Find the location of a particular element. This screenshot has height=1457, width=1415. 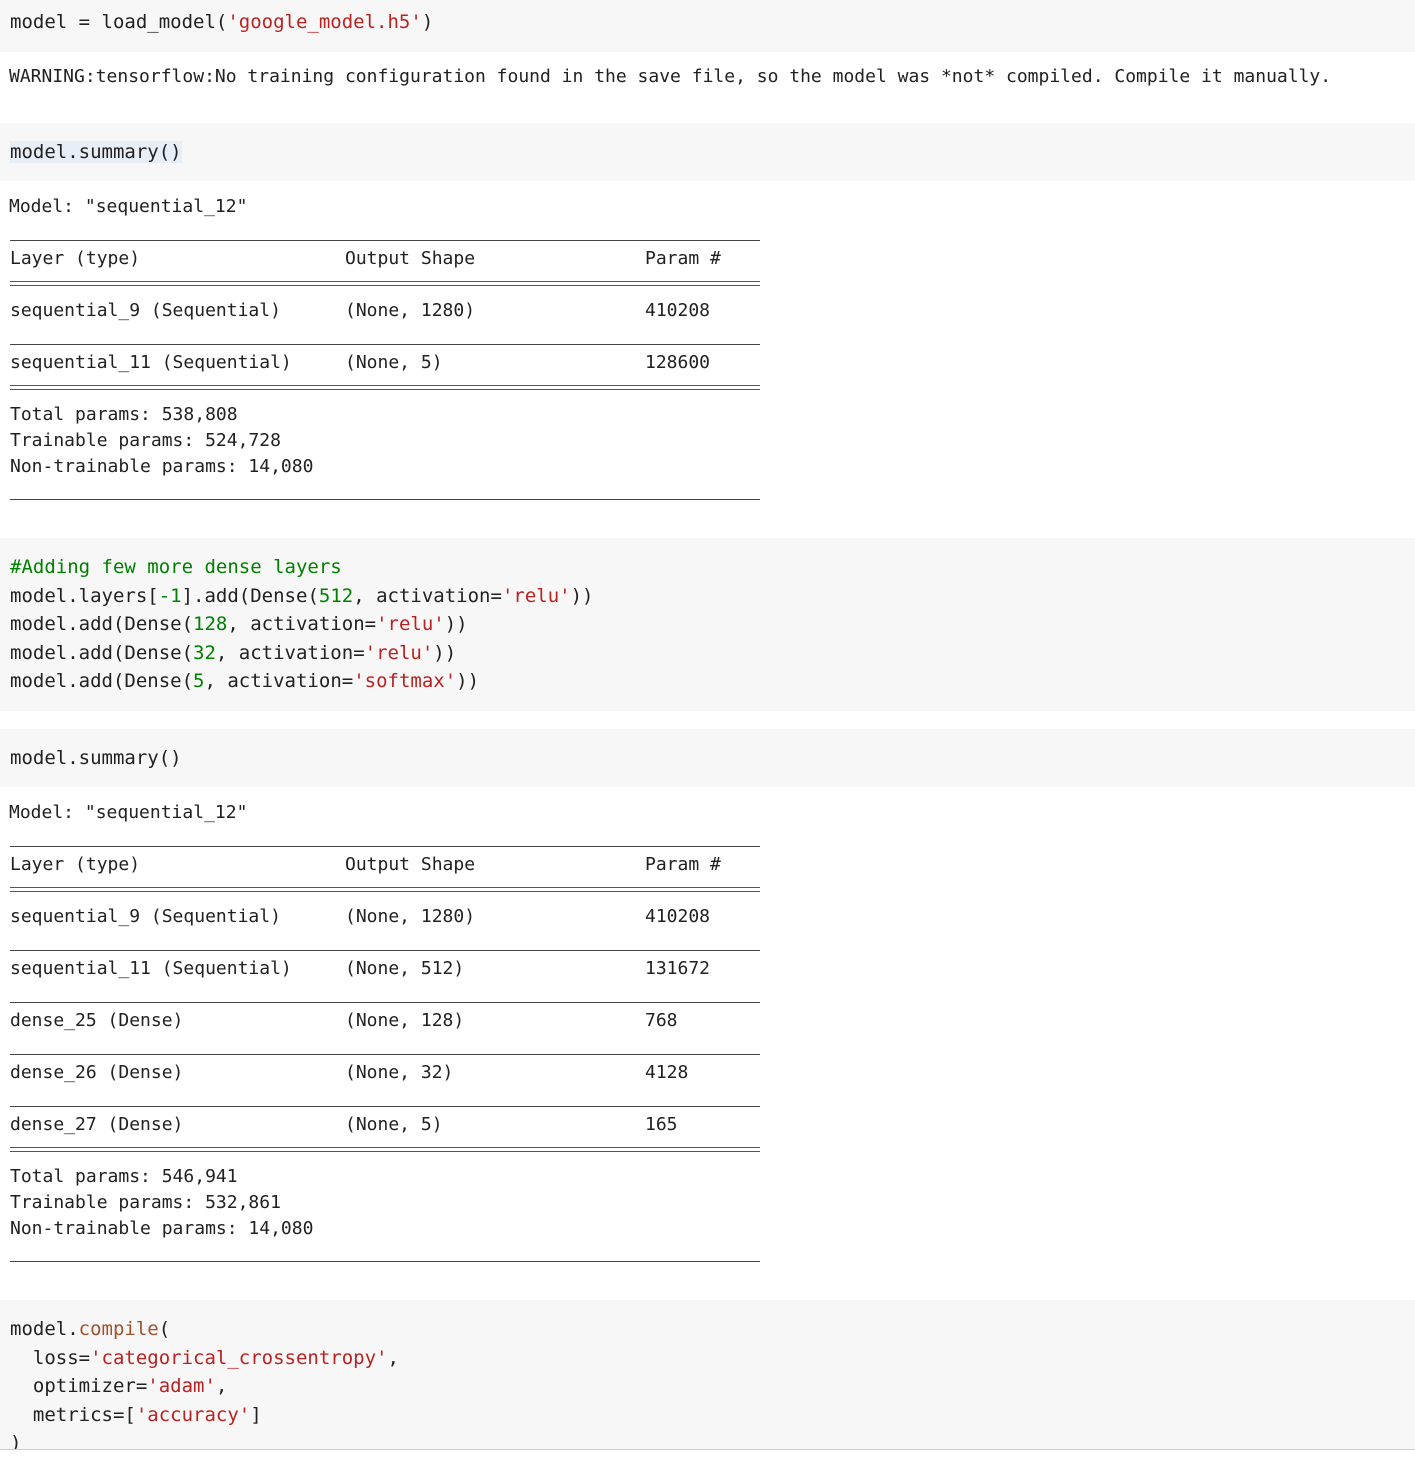

row-layer: dense_25 (Dense) is located at coordinates (97, 1020).